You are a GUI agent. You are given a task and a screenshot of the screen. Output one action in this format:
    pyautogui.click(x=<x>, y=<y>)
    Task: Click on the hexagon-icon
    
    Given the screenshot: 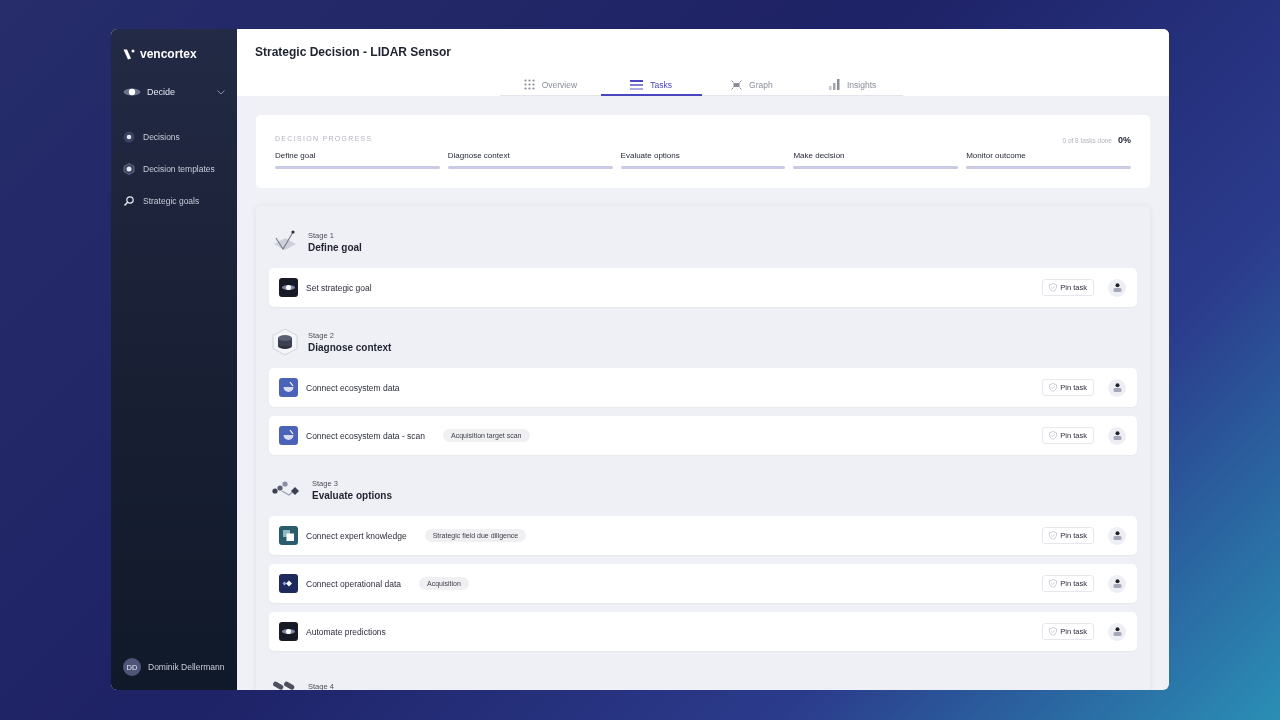 What is the action you would take?
    pyautogui.click(x=129, y=169)
    